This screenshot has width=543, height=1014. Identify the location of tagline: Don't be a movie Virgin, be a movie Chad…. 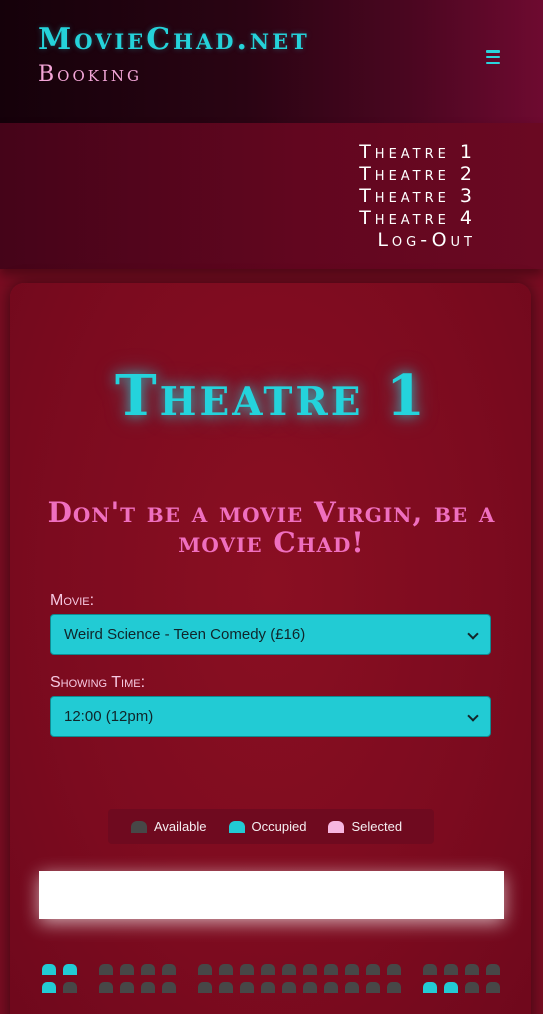
(271, 527).